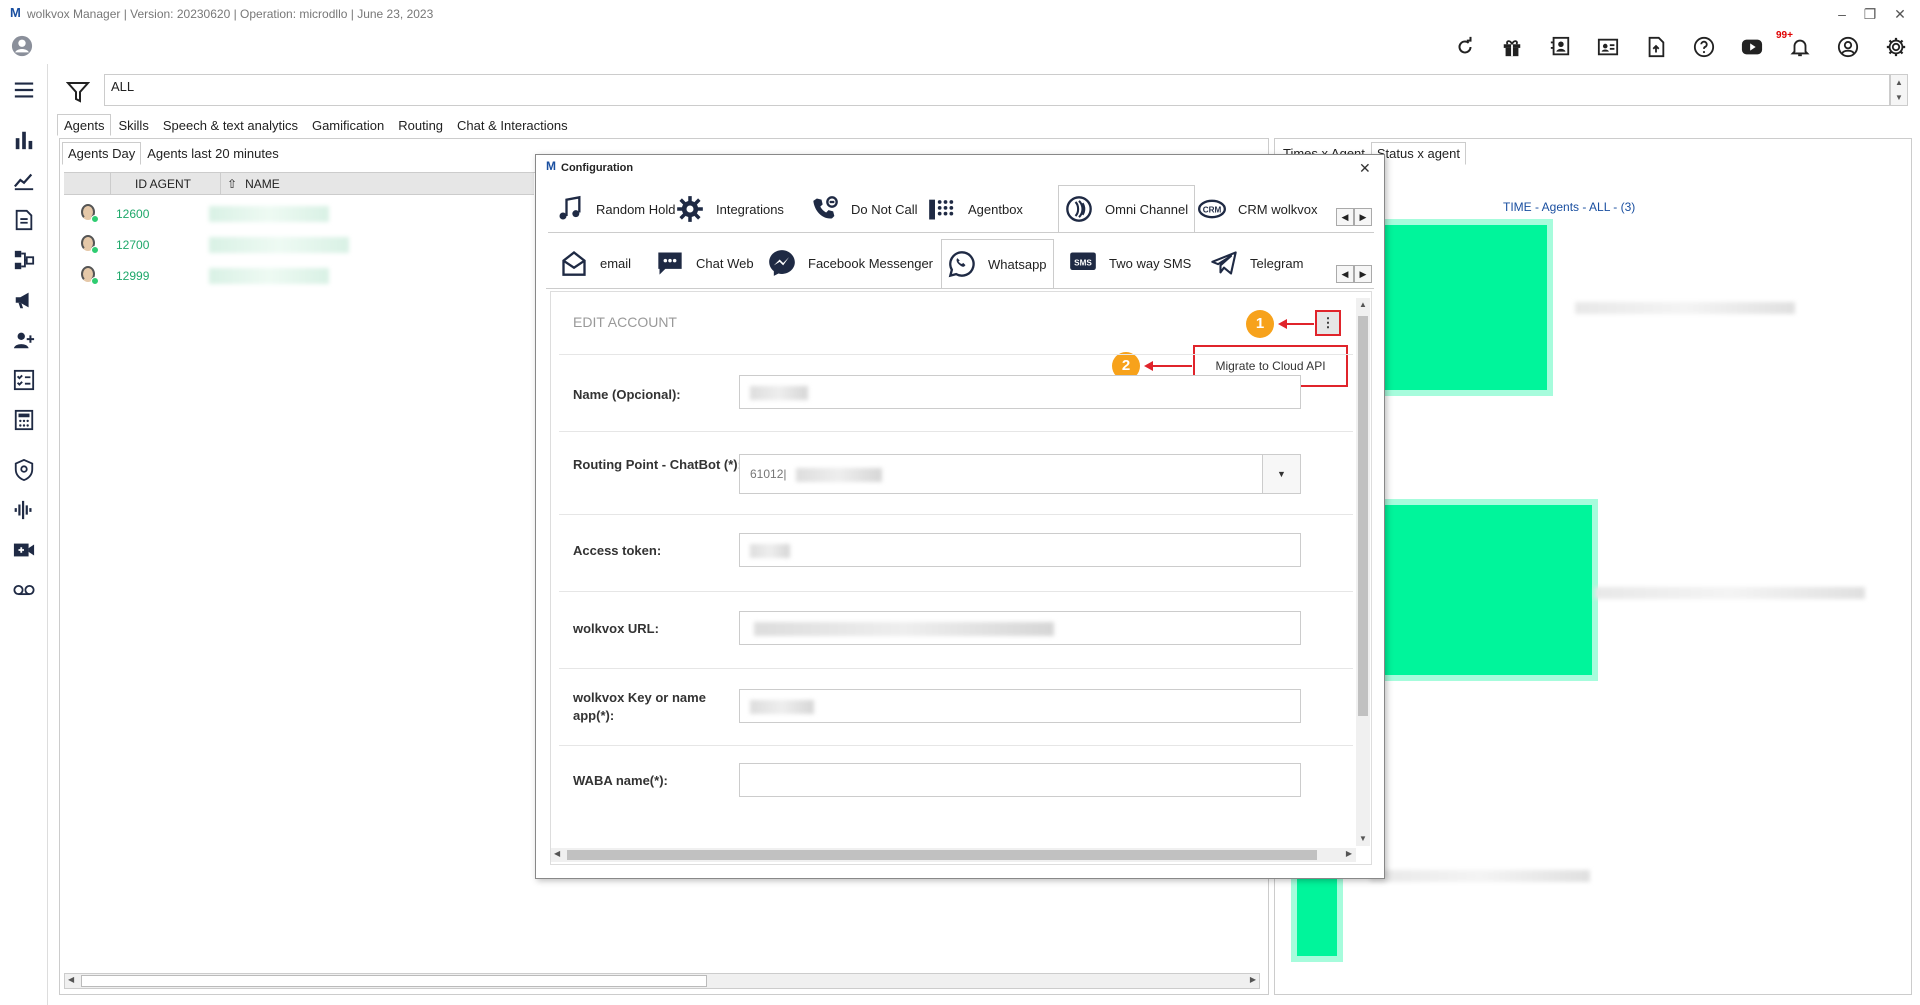 The image size is (1920, 1005). What do you see at coordinates (1328, 323) in the screenshot?
I see `more-options-button: ⋮` at bounding box center [1328, 323].